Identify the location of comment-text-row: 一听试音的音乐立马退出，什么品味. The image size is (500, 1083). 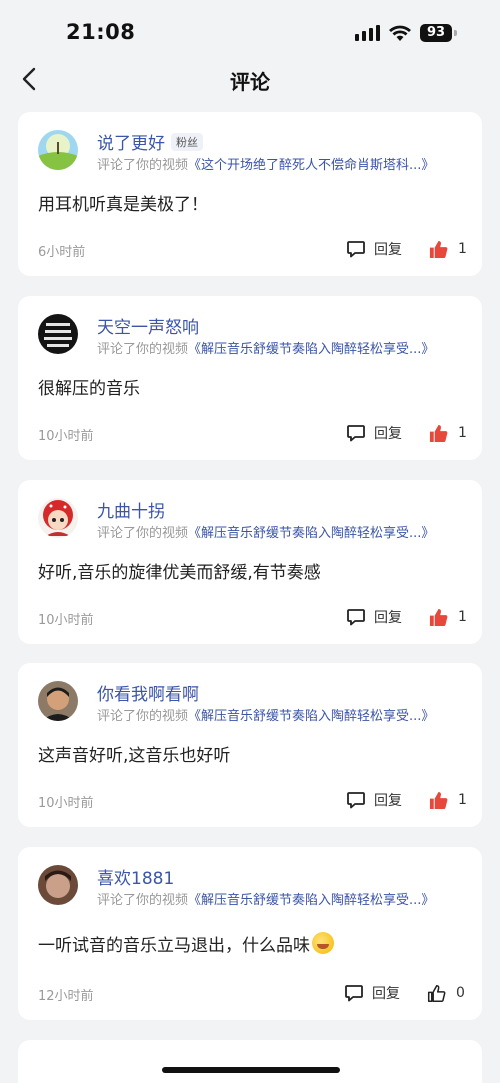
(186, 943).